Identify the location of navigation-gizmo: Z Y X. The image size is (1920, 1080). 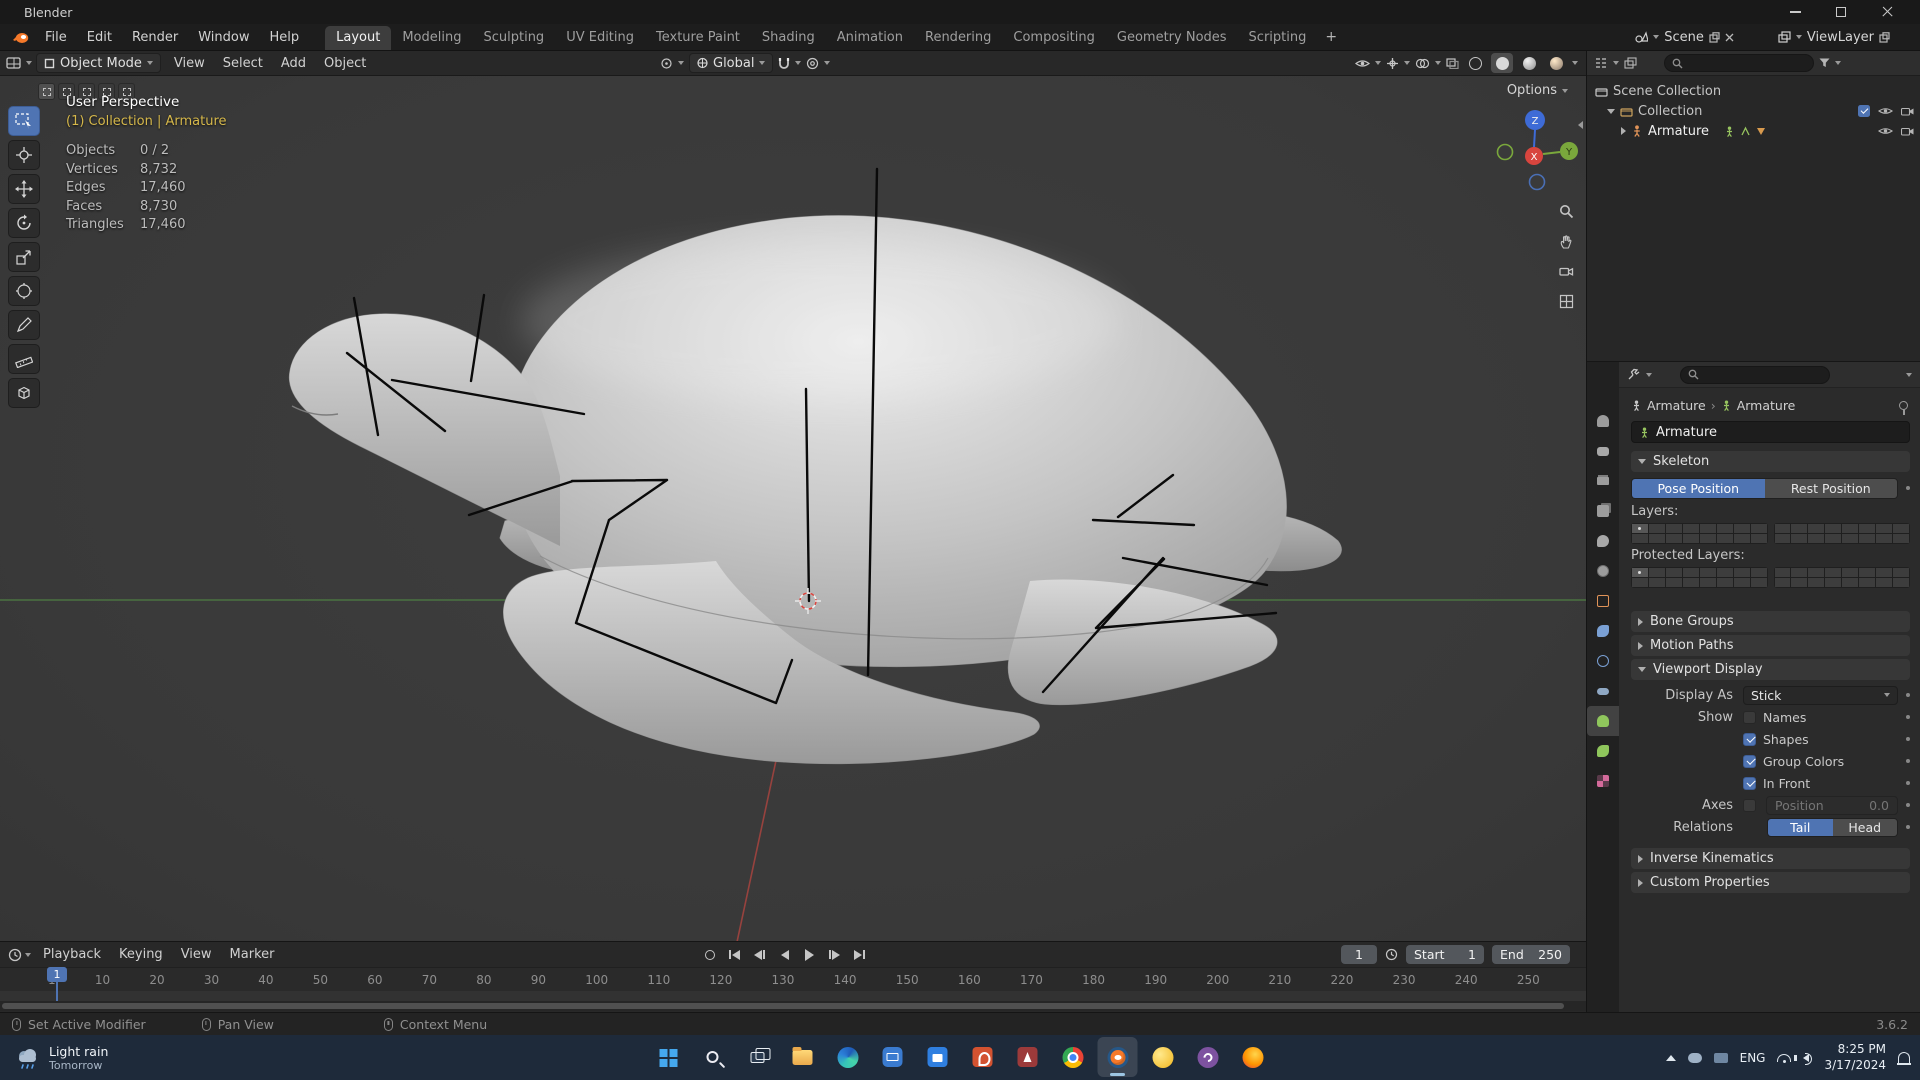
(1537, 150).